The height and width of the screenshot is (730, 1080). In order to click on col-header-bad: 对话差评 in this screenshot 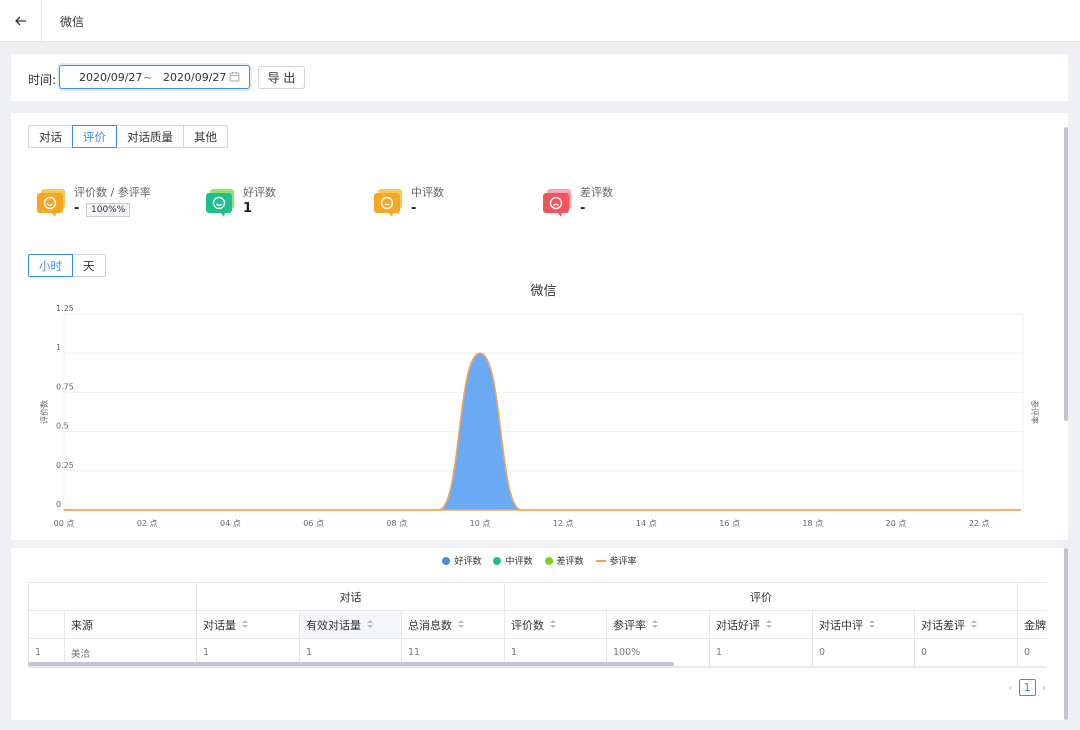, I will do `click(966, 625)`.